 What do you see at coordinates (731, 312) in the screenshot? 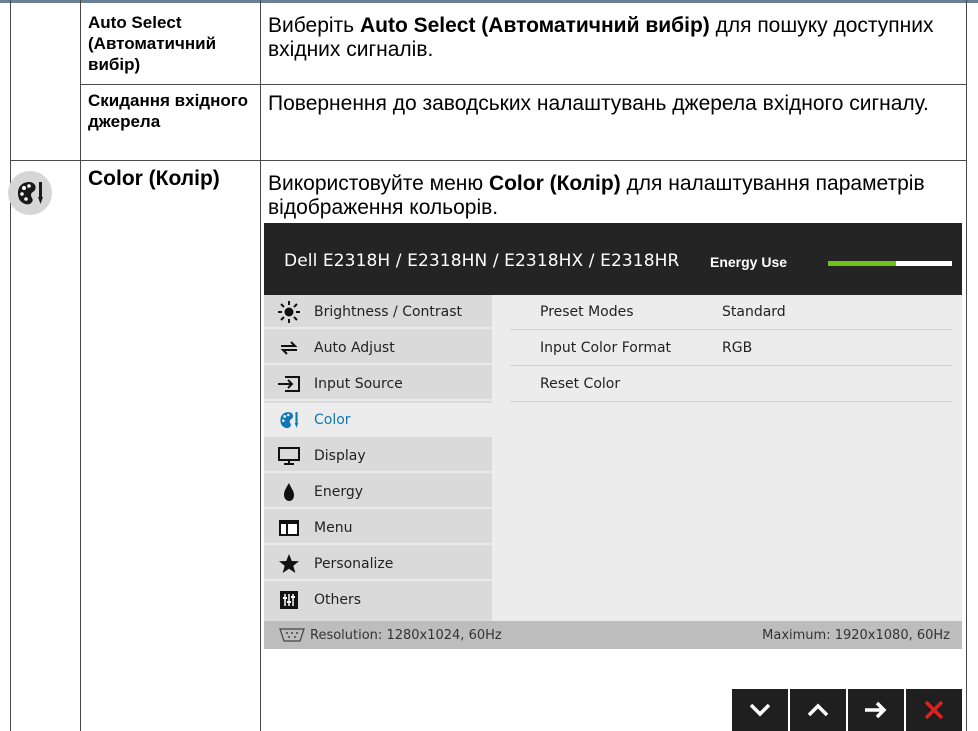
I see `setting-preset-modes: Preset Modes Standard` at bounding box center [731, 312].